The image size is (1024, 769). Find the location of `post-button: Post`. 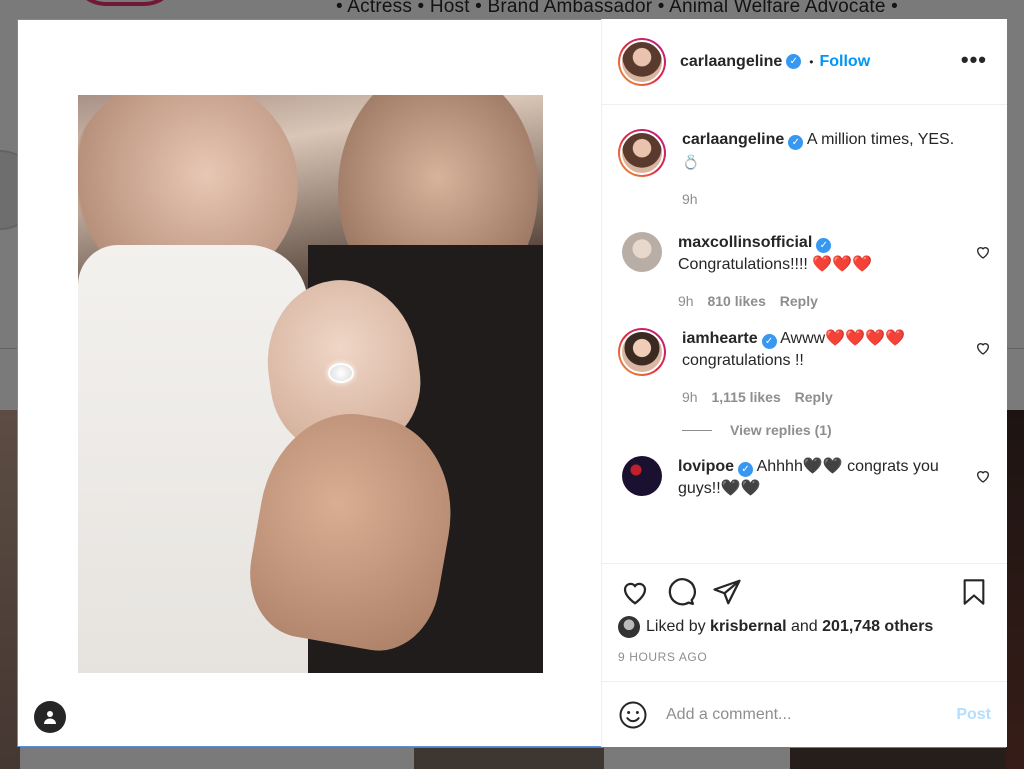

post-button: Post is located at coordinates (973, 715).